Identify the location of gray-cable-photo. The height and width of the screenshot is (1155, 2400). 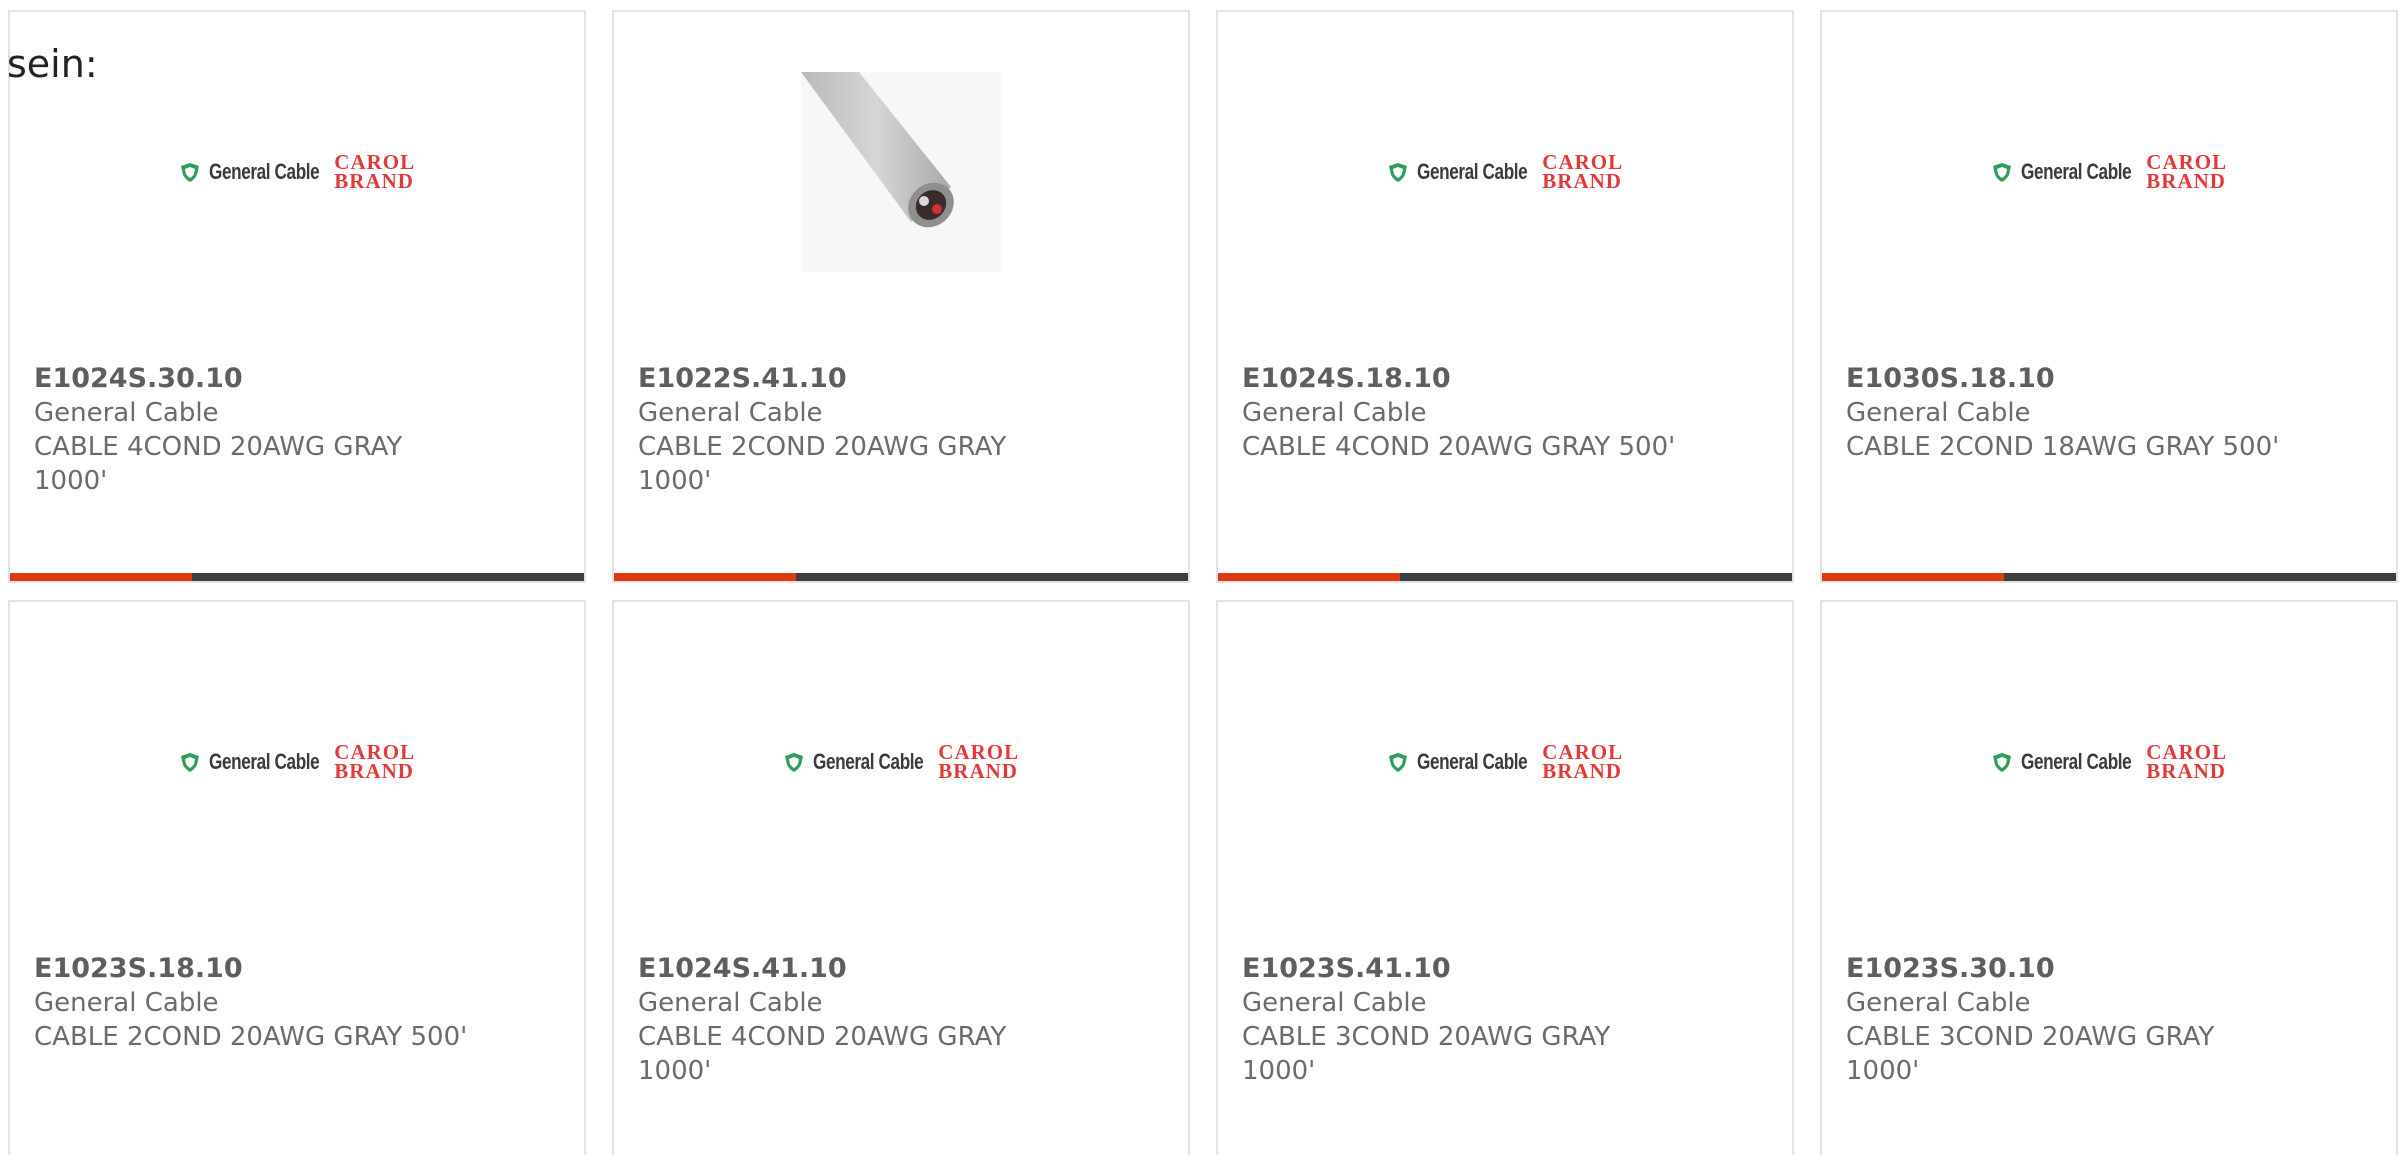
(901, 172).